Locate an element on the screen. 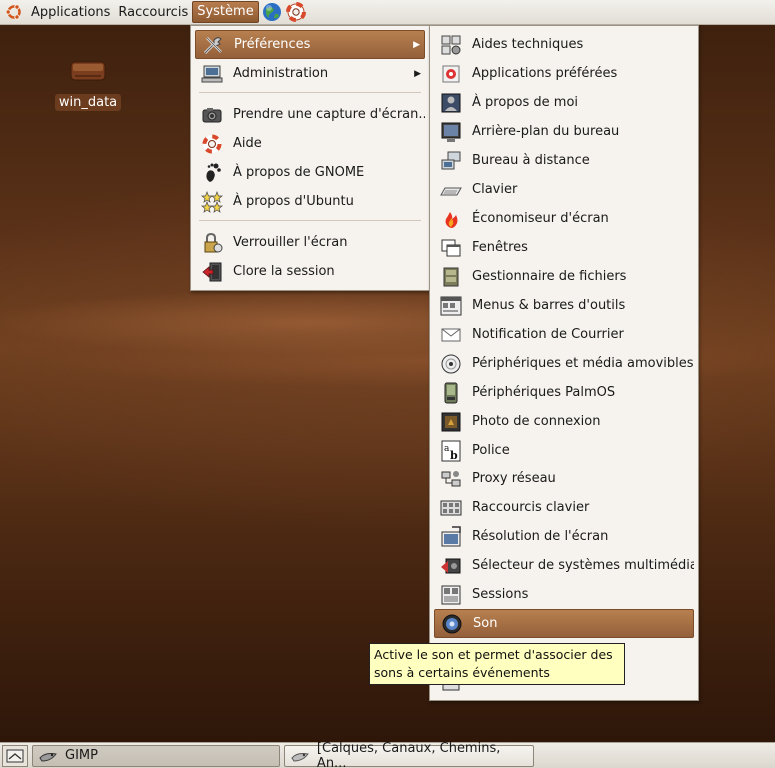 Image resolution: width=775 pixels, height=768 pixels. menu-item-administration: Administration ▶ is located at coordinates (310, 73).